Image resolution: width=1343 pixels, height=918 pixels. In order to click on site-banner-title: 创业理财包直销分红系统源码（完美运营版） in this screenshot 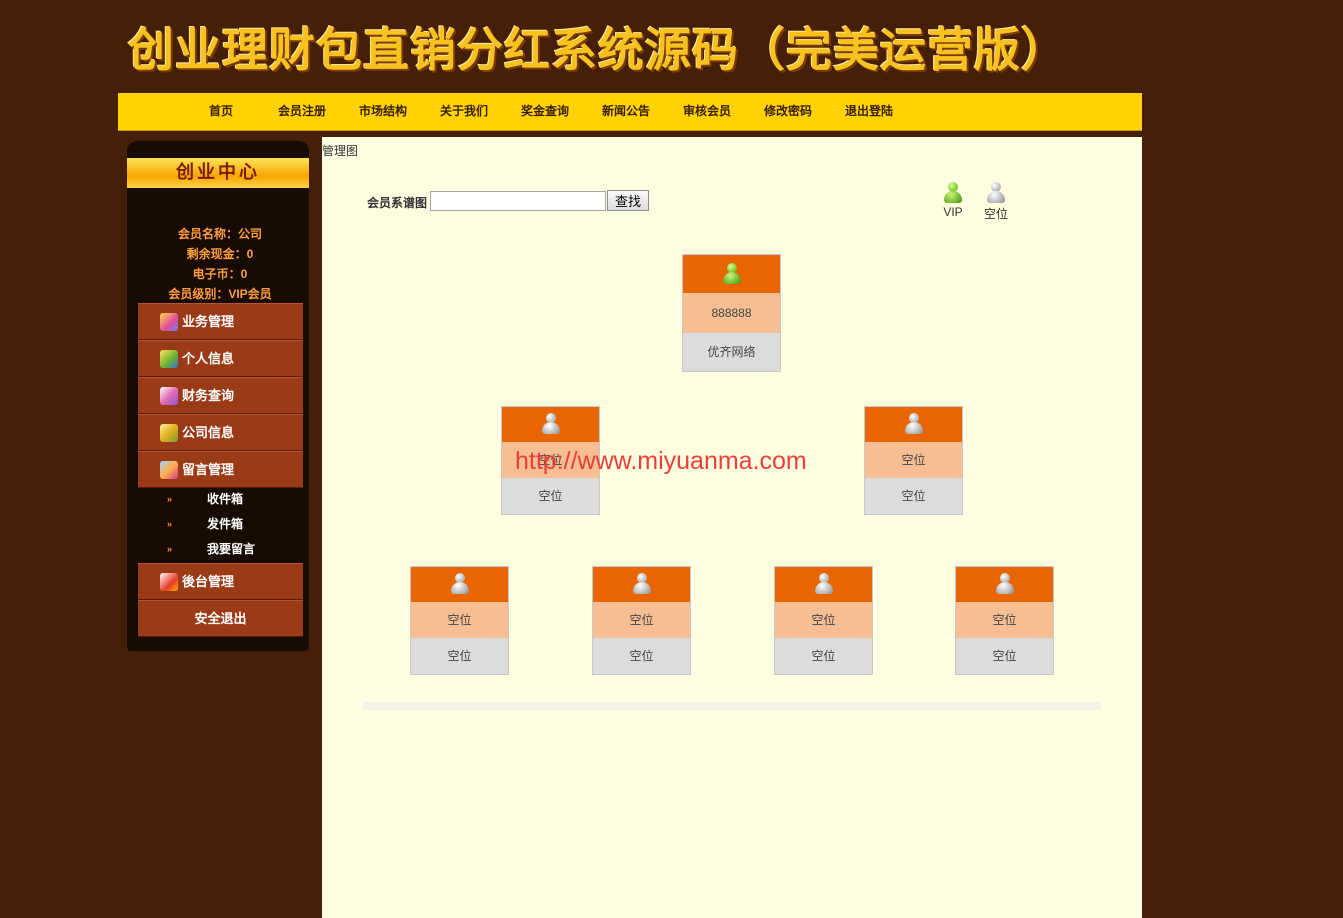, I will do `click(598, 50)`.